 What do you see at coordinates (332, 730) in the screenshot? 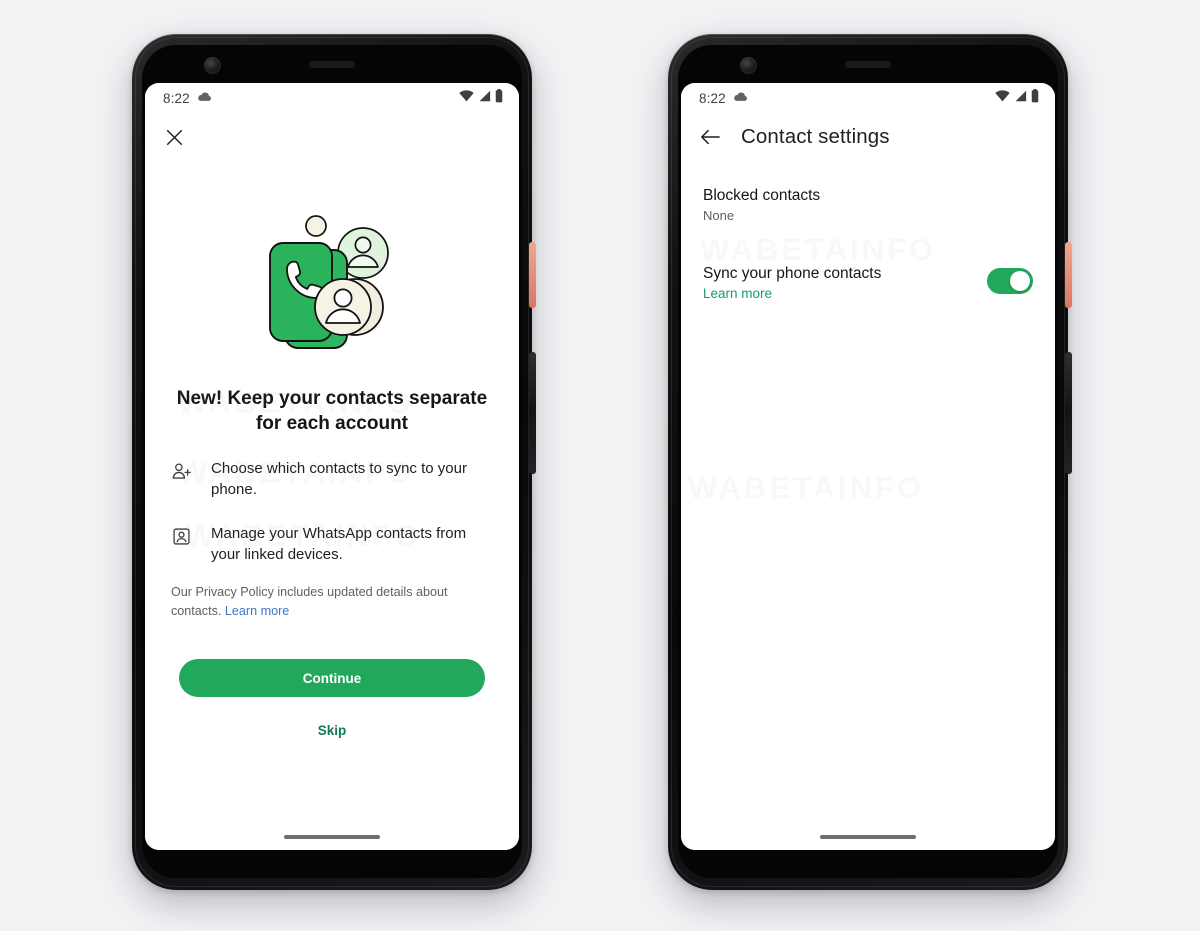
I see `skip-button: Skip` at bounding box center [332, 730].